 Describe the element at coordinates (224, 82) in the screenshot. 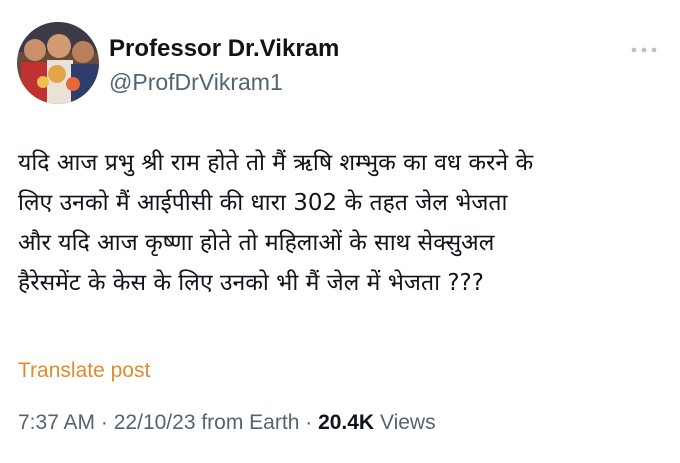

I see `user-handle: @ProfDrVikram1` at that location.